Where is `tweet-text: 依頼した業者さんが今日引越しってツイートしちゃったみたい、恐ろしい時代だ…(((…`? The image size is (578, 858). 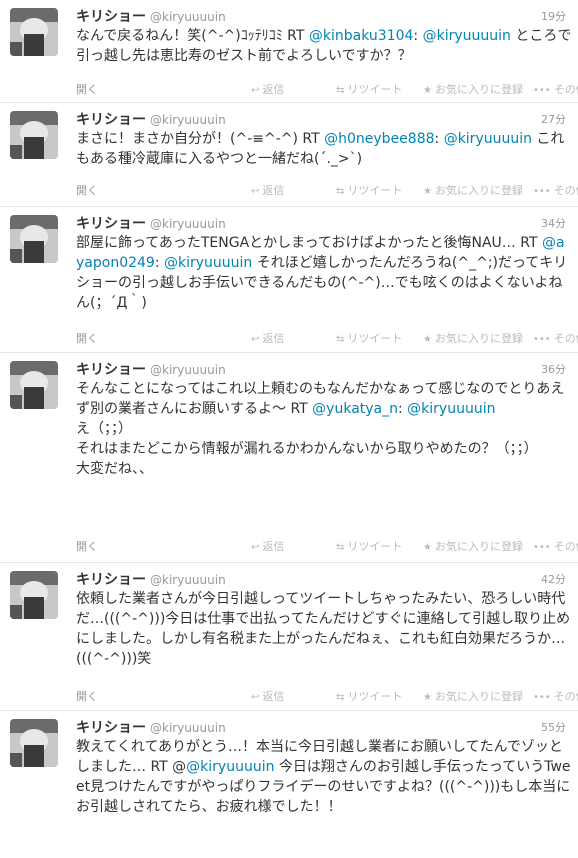 tweet-text: 依頼した業者さんが今日引越しってツイートしちゃったみたい、恐ろしい時代だ…(((… is located at coordinates (324, 629).